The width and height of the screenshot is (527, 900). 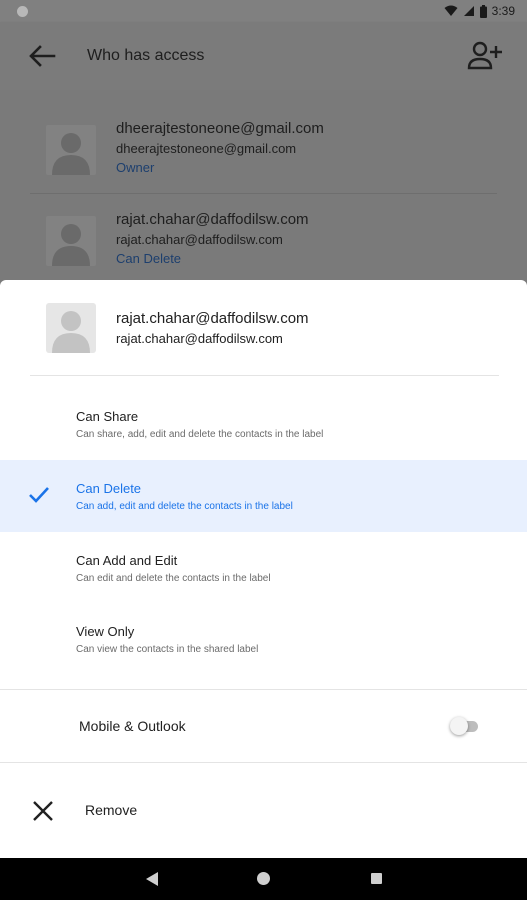 What do you see at coordinates (263, 56) in the screenshot?
I see `app-bar: Who has access` at bounding box center [263, 56].